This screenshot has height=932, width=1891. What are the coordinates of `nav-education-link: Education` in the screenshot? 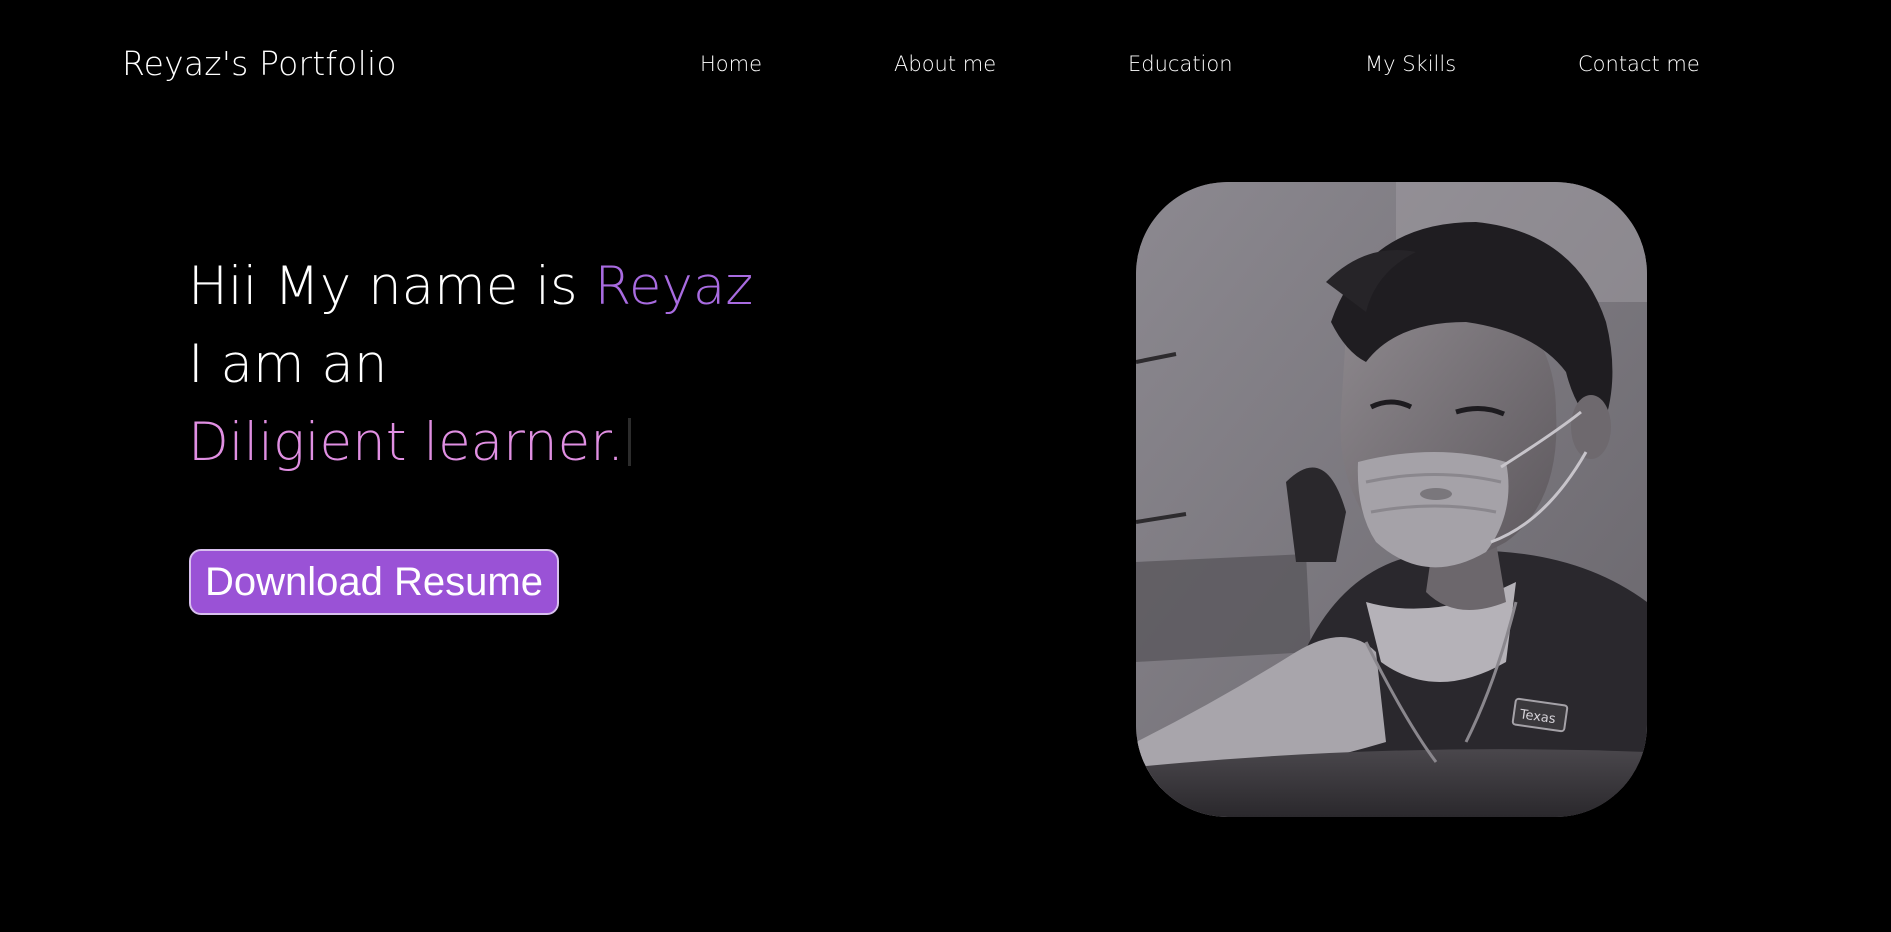 It's located at (1180, 64).